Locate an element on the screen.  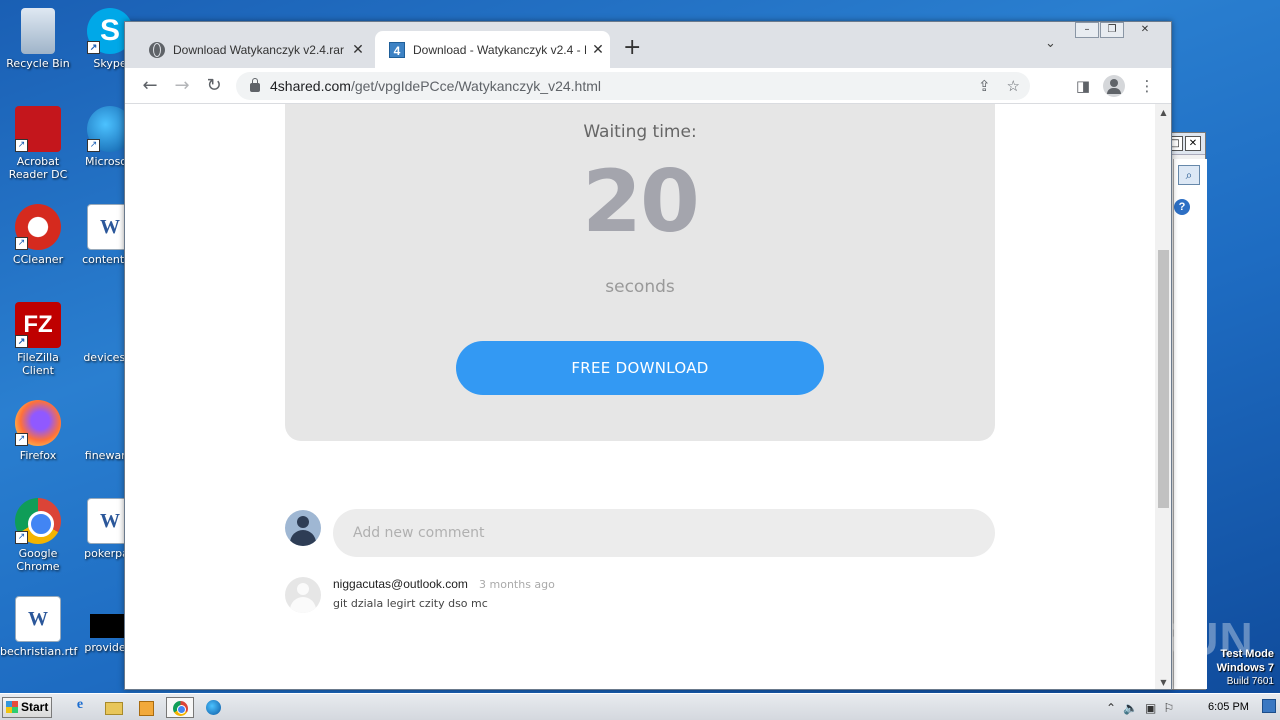
desktop-icon-google-chrome: ↗ Google Chrome is located at coordinates (38, 535).